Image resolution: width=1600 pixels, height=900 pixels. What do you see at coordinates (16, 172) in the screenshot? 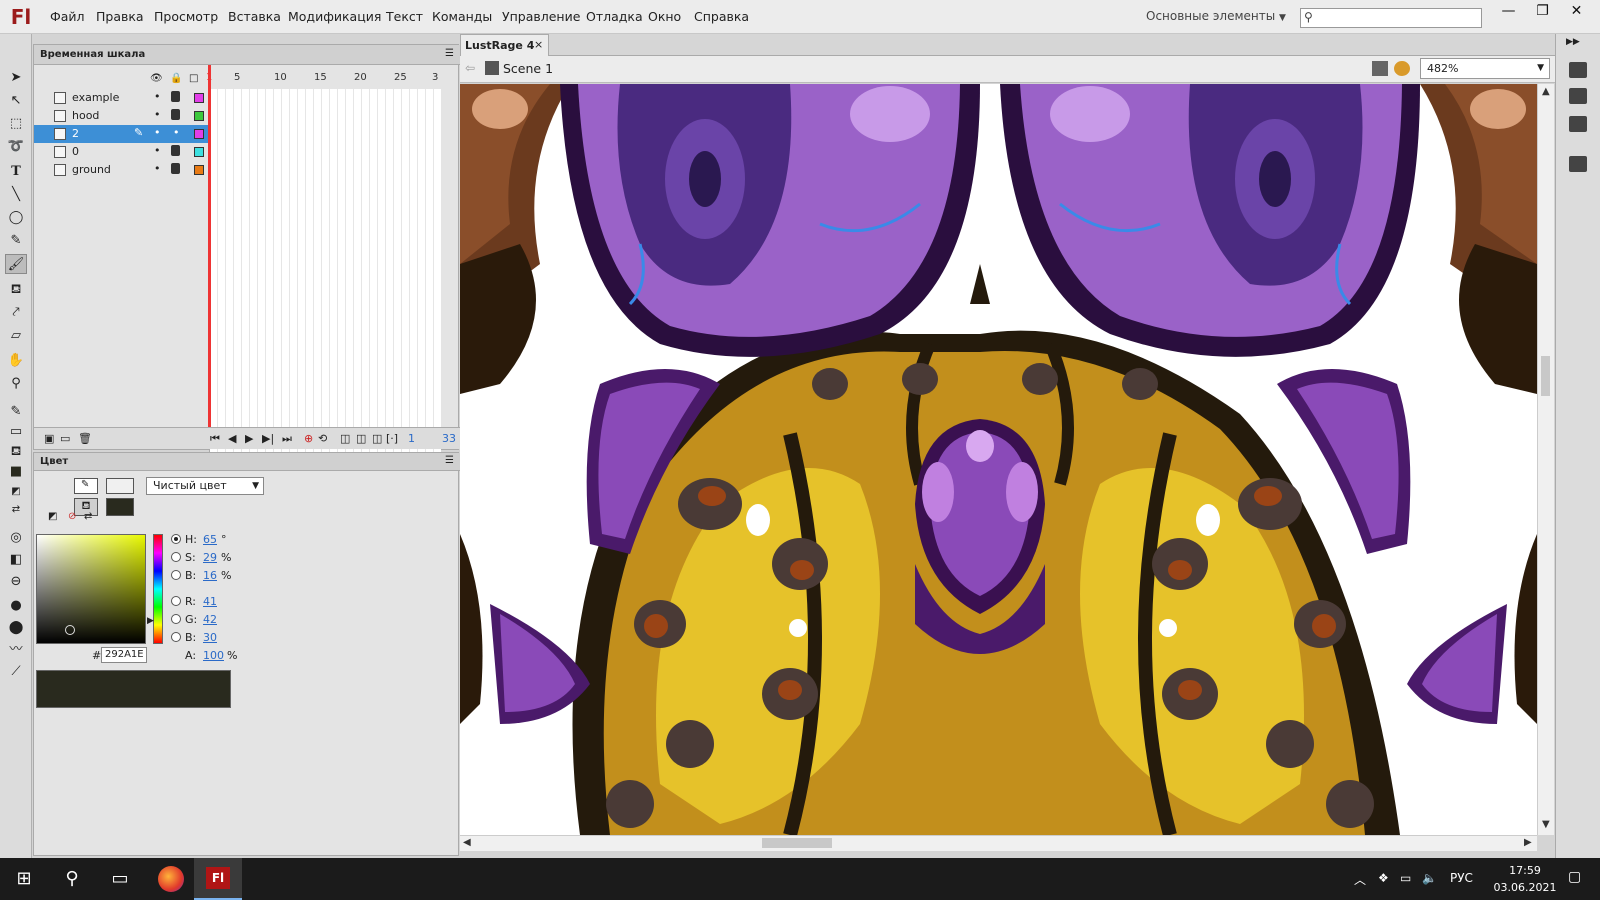
I see `text-tool-icon: T` at bounding box center [16, 172].